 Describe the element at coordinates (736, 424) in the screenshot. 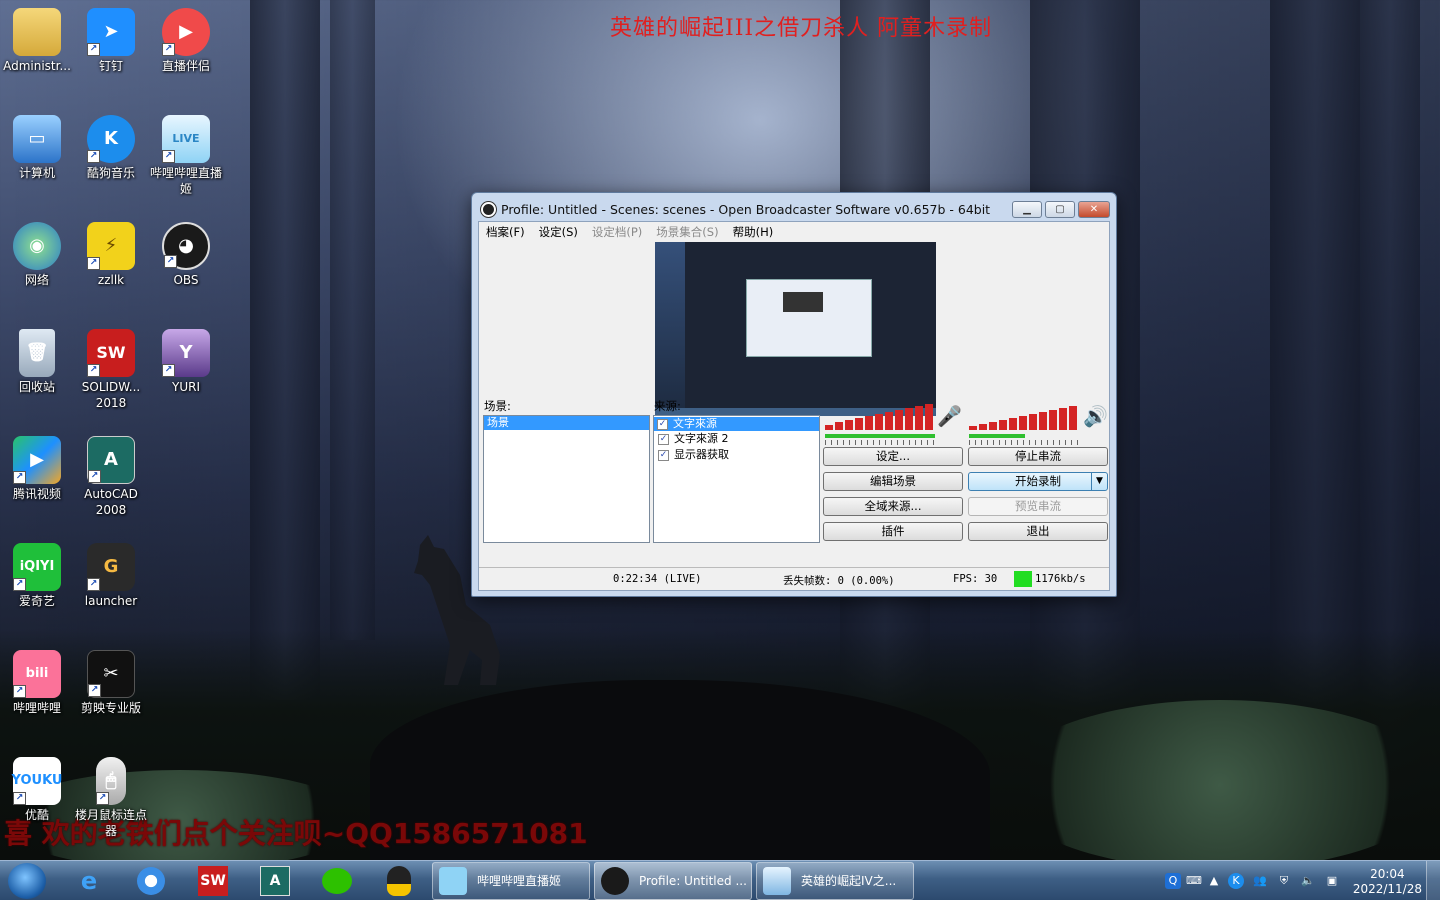

I see `source-item: ✓ 文字來源` at that location.